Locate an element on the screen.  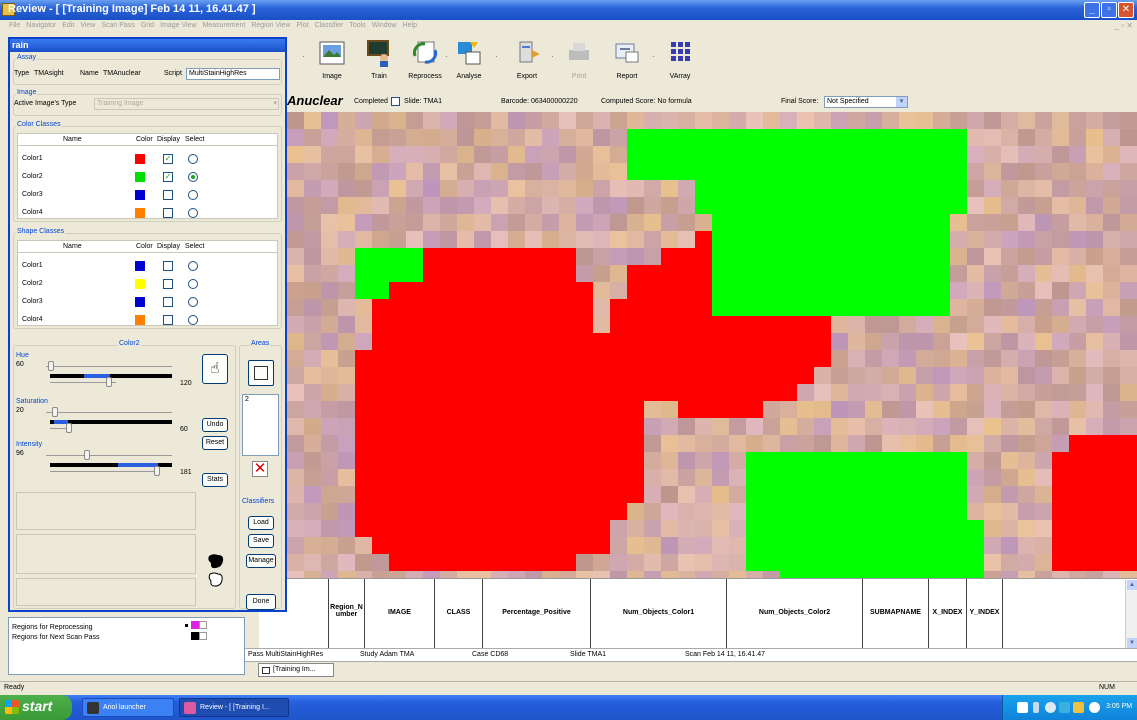
menu-region-view: Region View is located at coordinates (270, 24).